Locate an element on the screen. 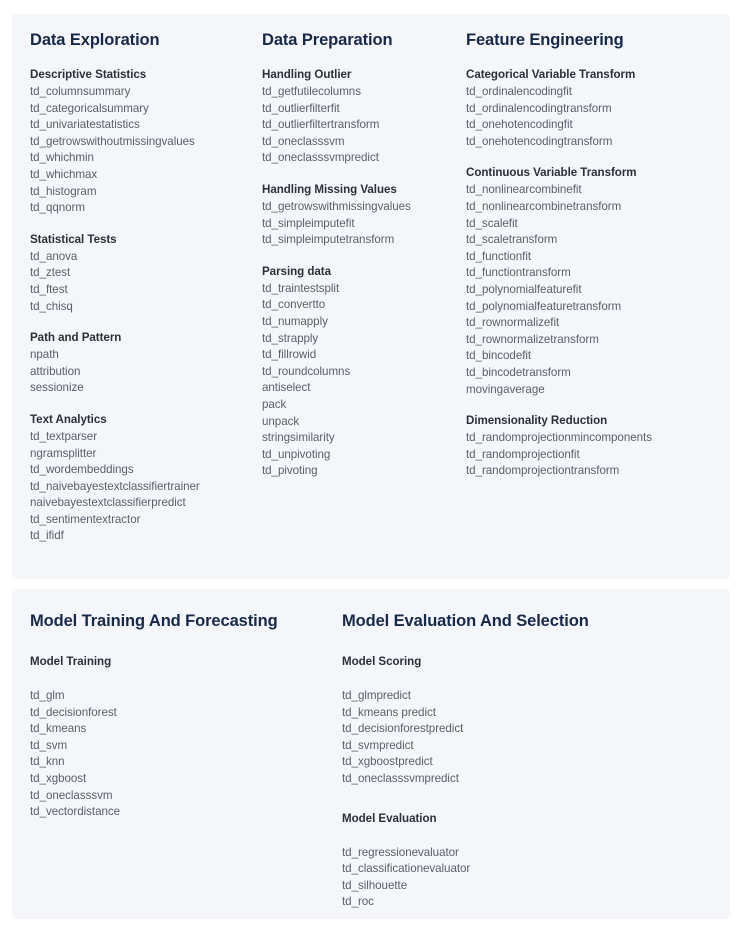  function-item: attribution is located at coordinates (146, 372).